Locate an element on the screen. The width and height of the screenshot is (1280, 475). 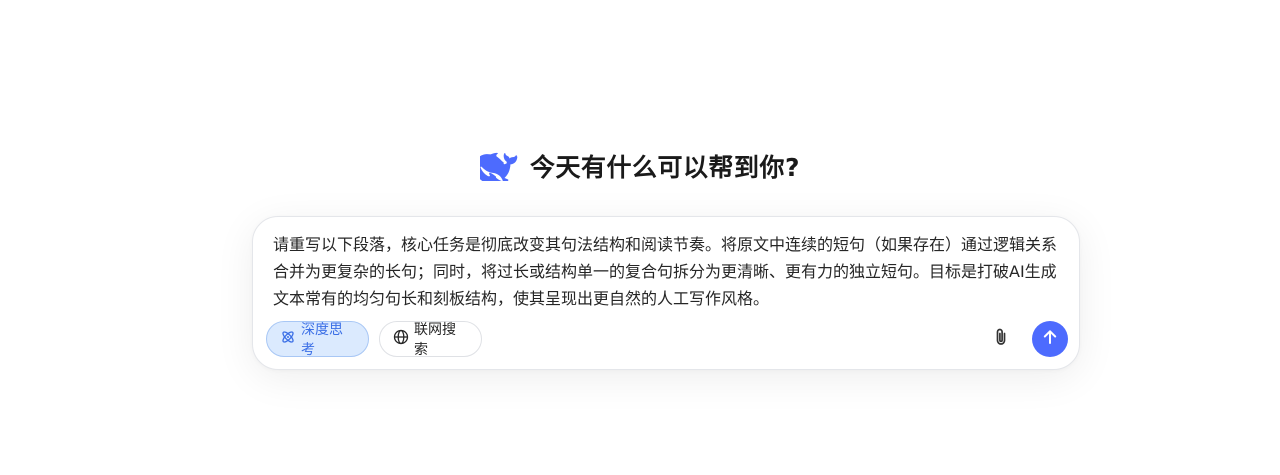
arrow-up-icon is located at coordinates (1050, 339).